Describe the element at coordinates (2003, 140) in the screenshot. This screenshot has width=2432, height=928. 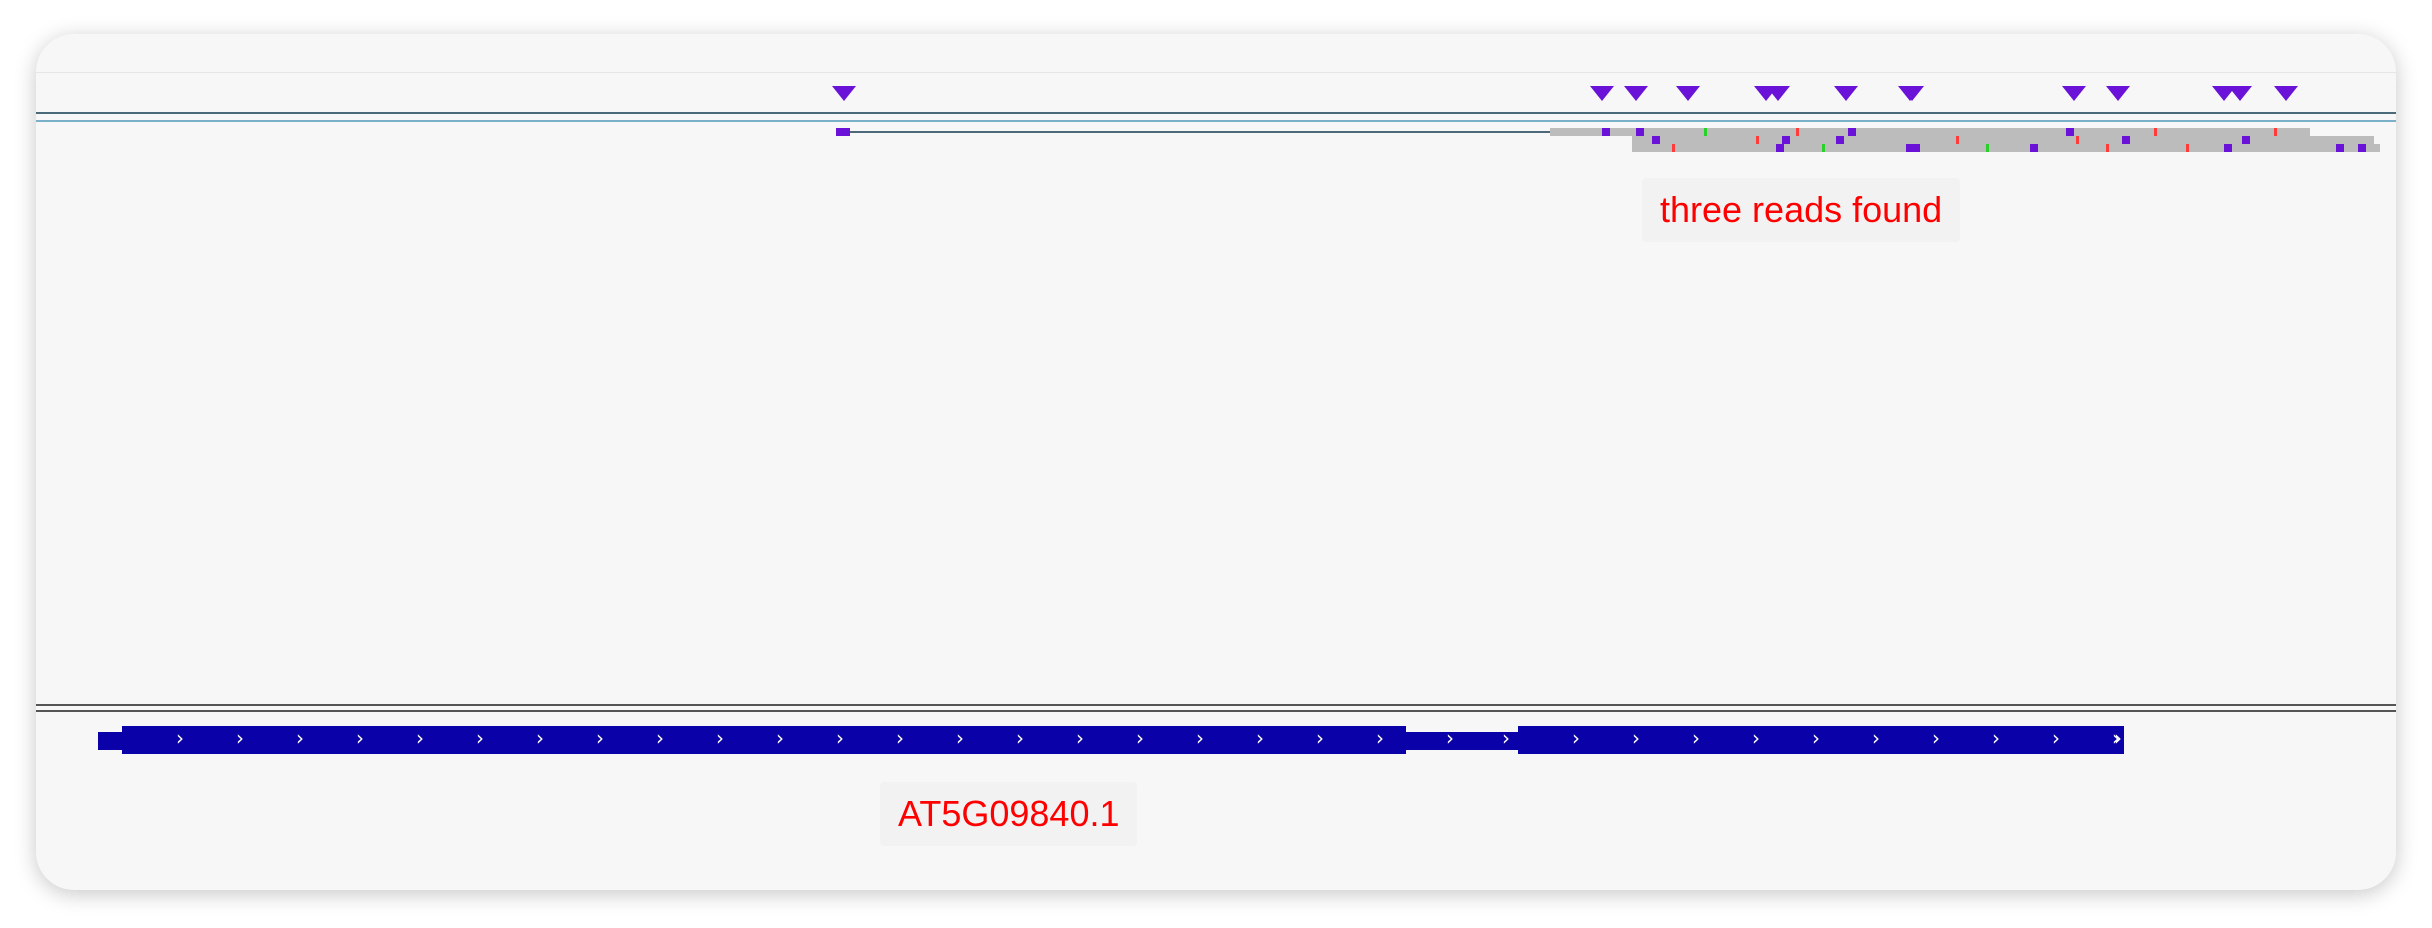
I see `read-2-alignment` at that location.